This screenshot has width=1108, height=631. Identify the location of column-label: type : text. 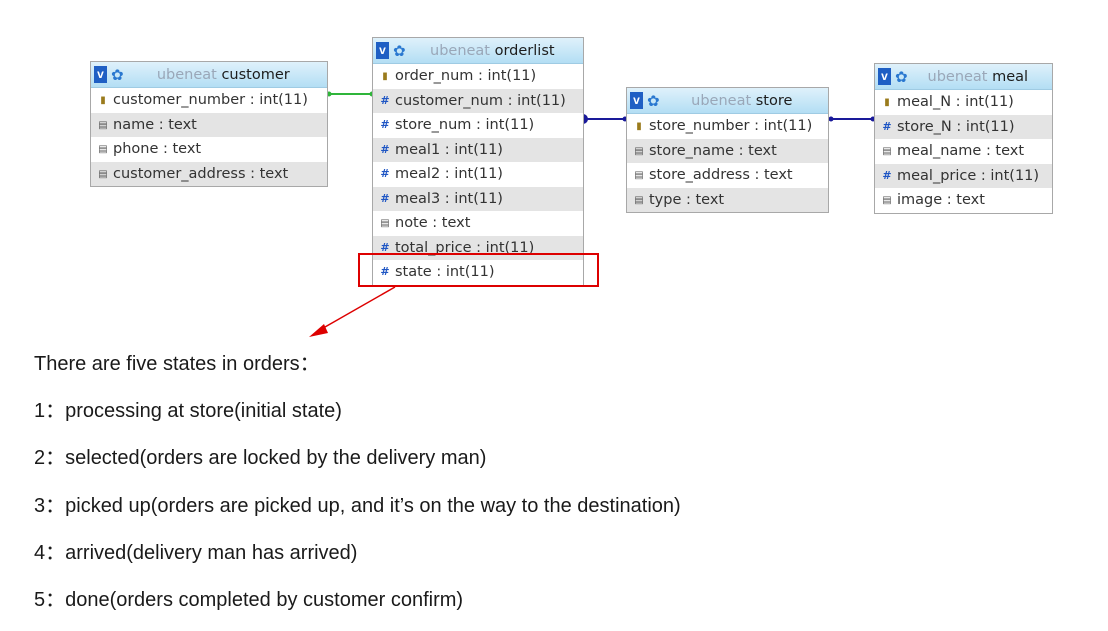
(687, 199).